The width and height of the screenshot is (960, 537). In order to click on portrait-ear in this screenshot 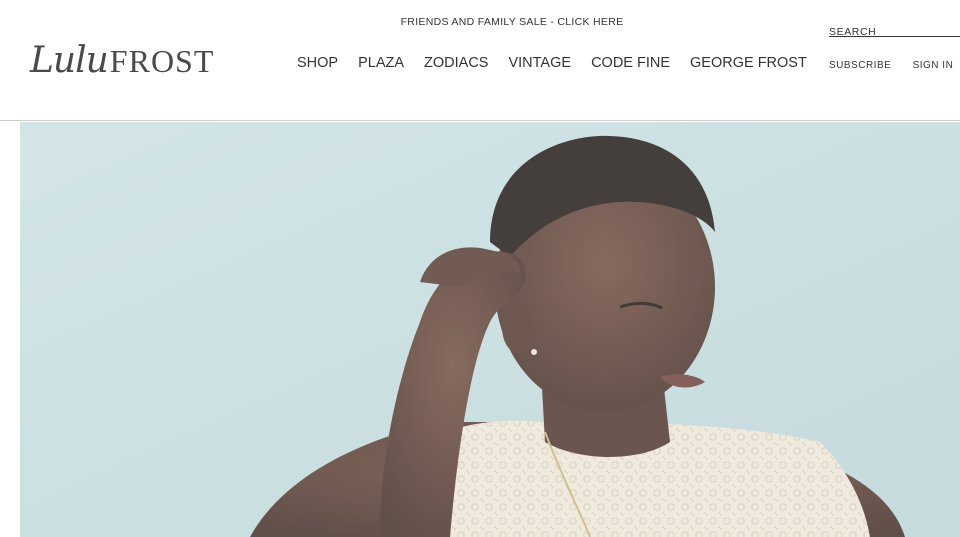, I will do `click(518, 327)`.